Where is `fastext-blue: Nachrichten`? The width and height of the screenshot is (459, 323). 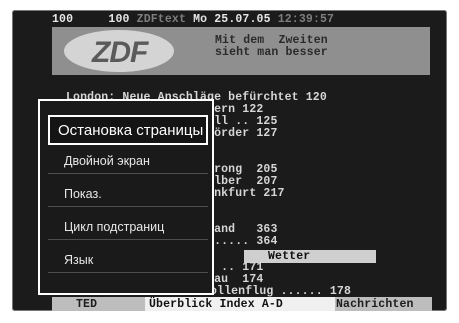
fastext-blue: Nachrichten is located at coordinates (375, 305).